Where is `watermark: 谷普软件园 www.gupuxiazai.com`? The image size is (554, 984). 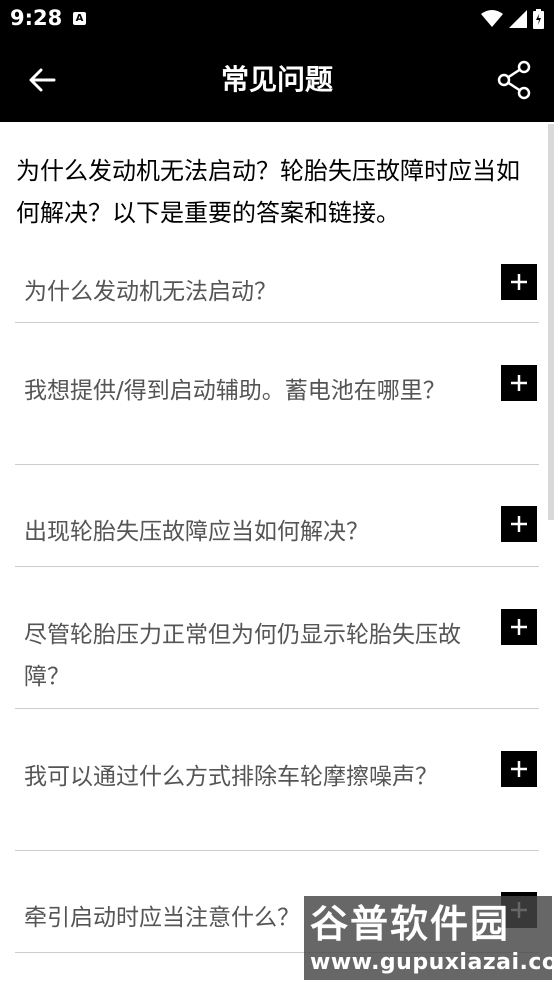
watermark: 谷普软件园 www.gupuxiazai.com is located at coordinates (429, 938).